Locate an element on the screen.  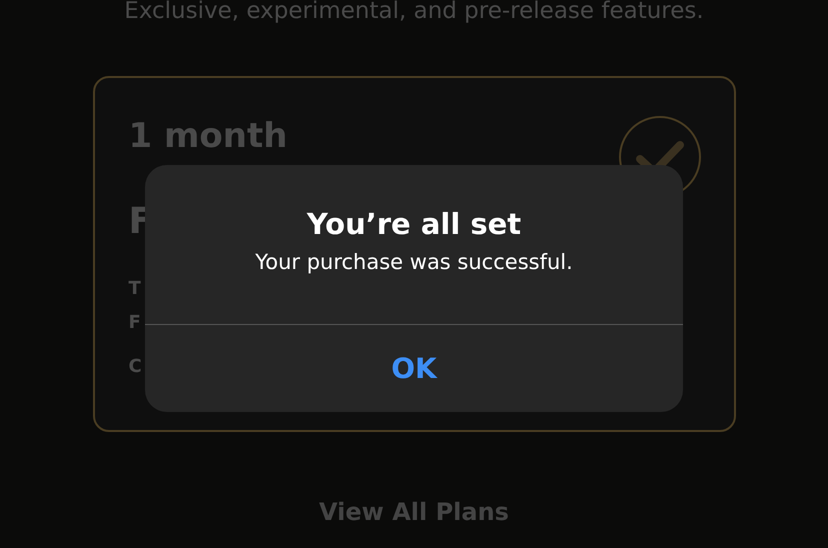
plan-duration: 1 month is located at coordinates (208, 136).